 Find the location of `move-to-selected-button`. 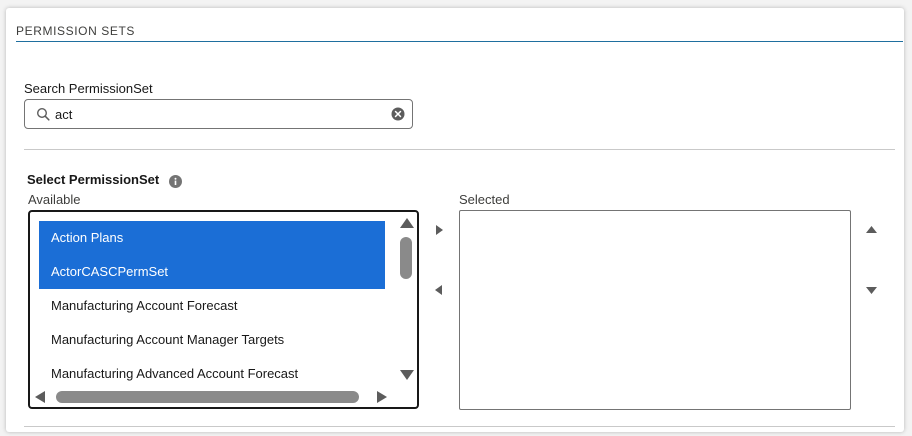

move-to-selected-button is located at coordinates (439, 230).